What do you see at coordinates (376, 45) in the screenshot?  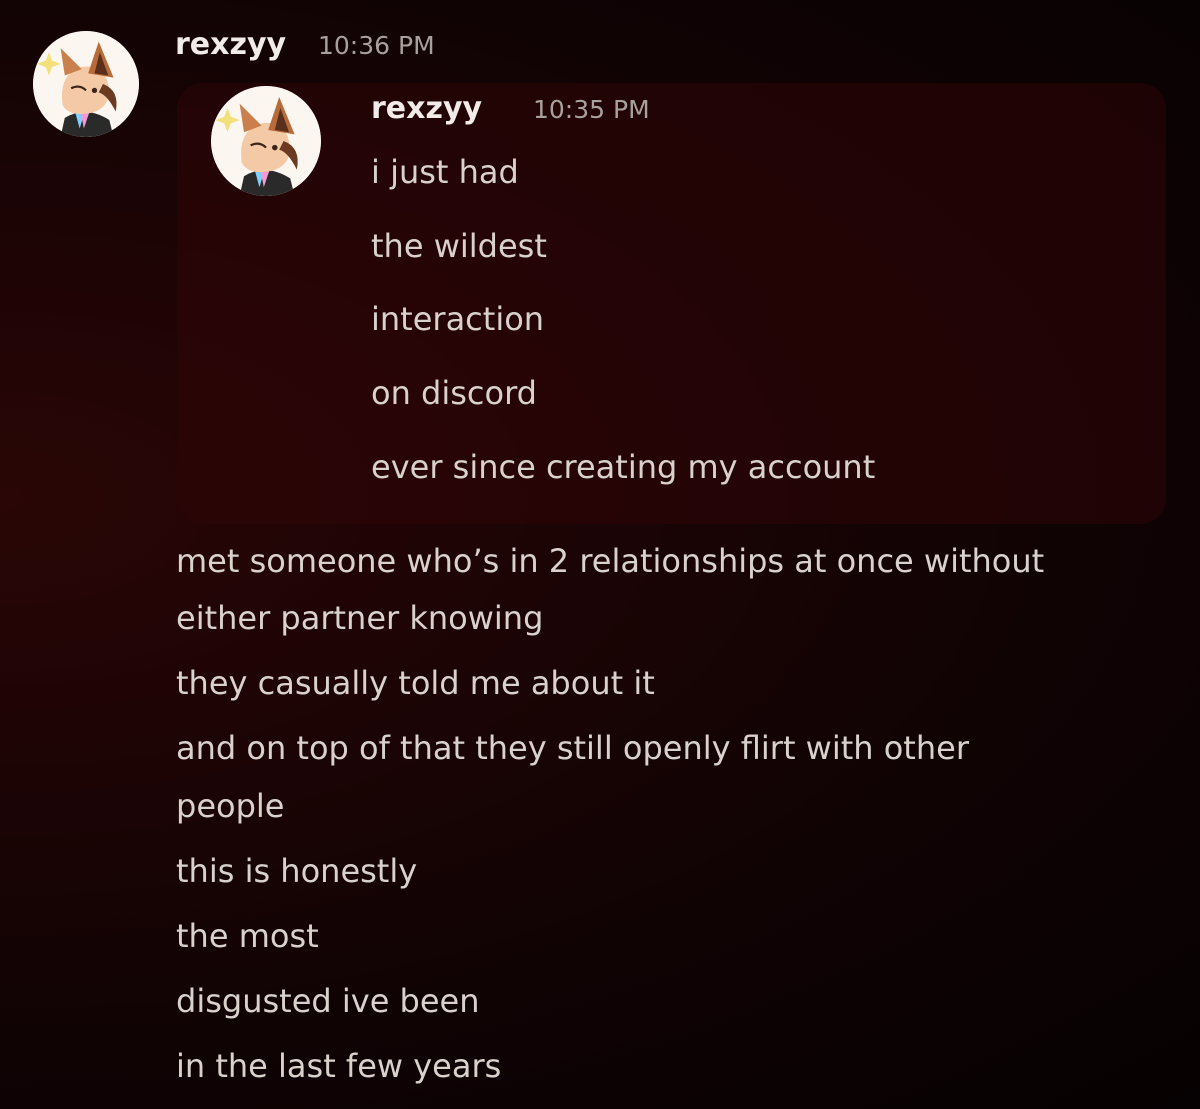 I see `message-timestamp: 10:36 PM` at bounding box center [376, 45].